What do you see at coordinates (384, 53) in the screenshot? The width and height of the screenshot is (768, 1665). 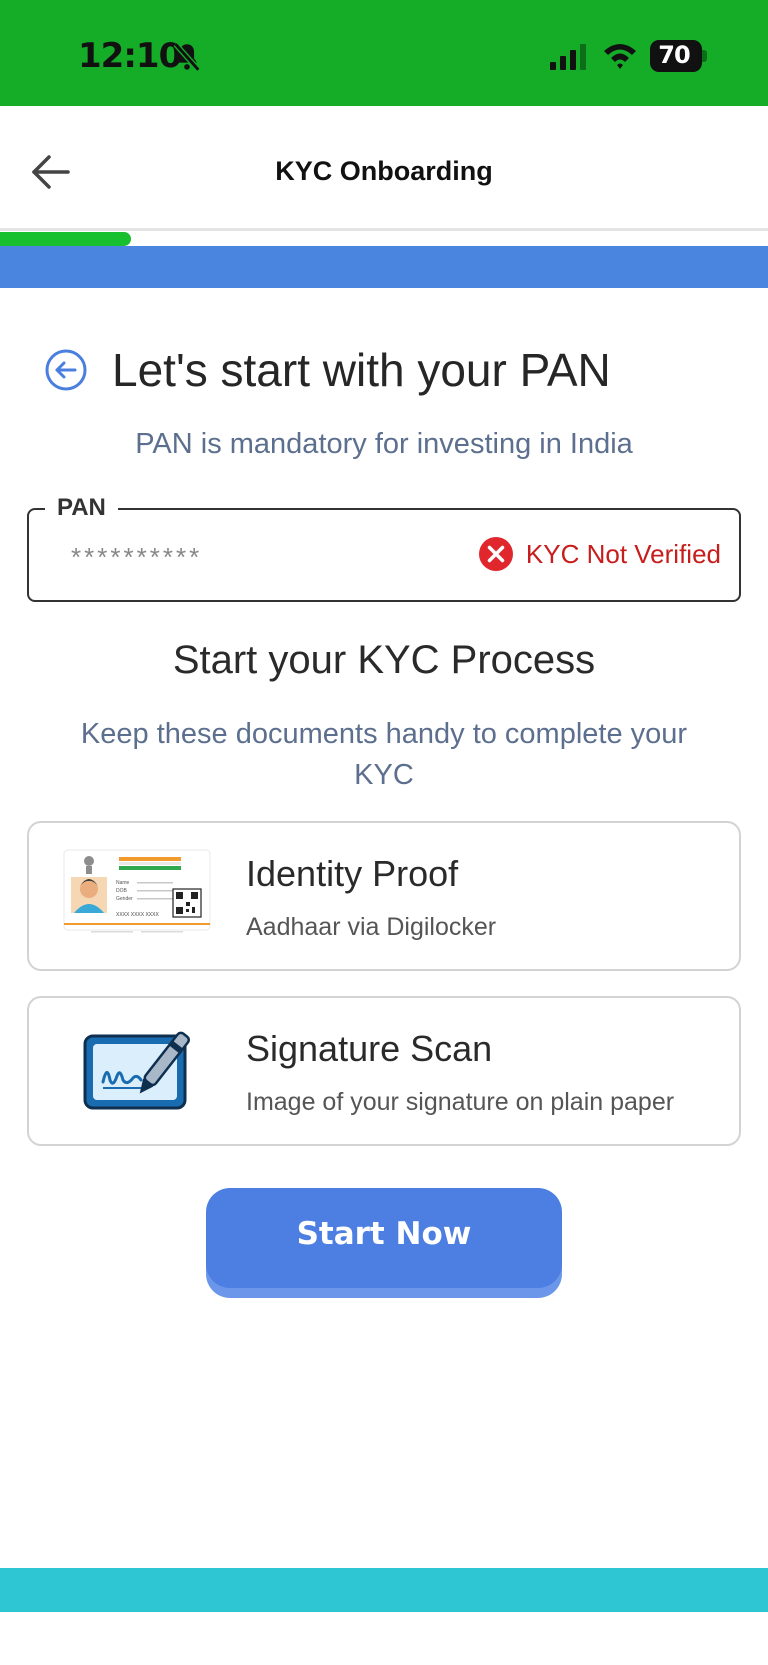 I see `status-bar: 12:10 70` at bounding box center [384, 53].